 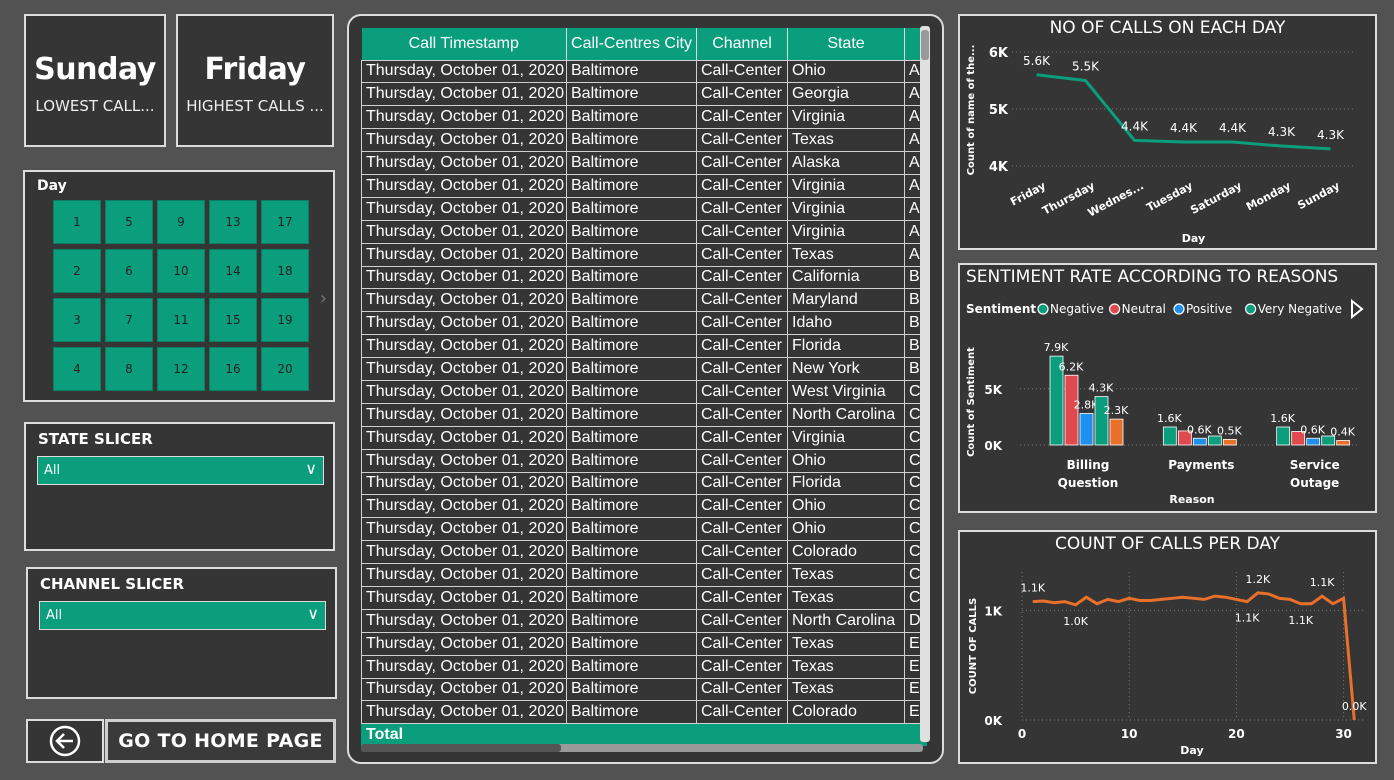 What do you see at coordinates (1233, 128) in the screenshot?
I see `data-label: 4.4K` at bounding box center [1233, 128].